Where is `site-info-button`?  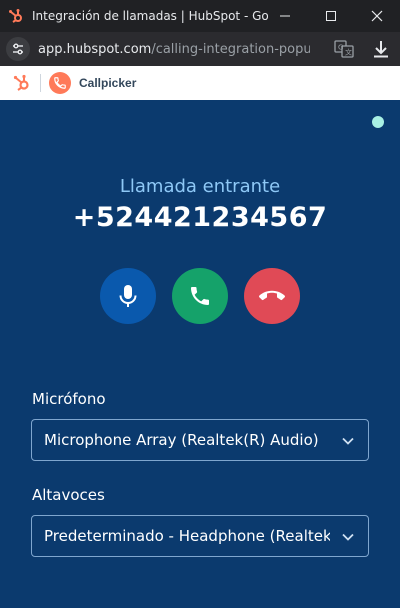 site-info-button is located at coordinates (18, 49).